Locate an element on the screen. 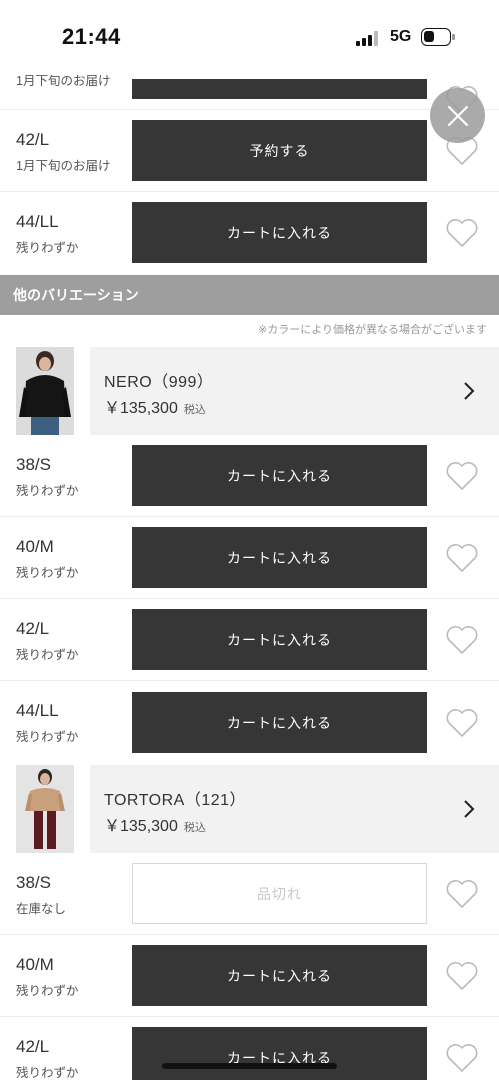  battery-icon is located at coordinates (438, 37).